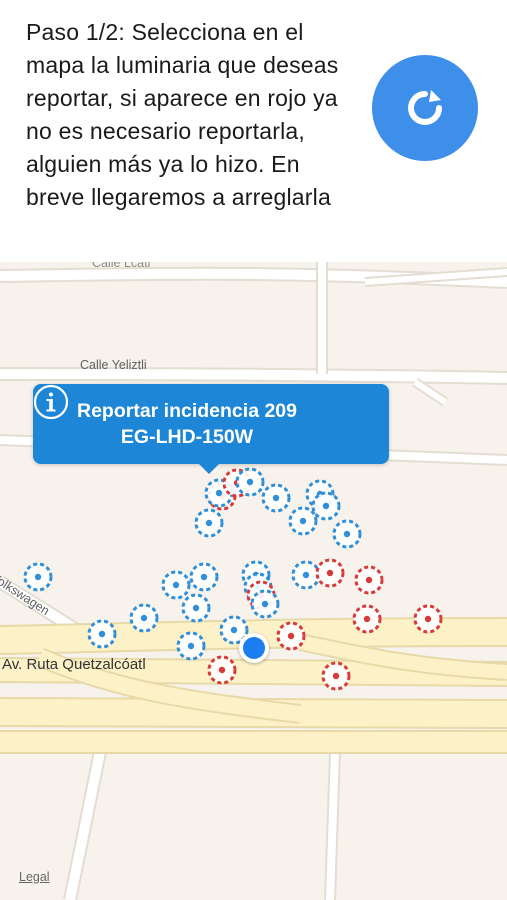 This screenshot has height=900, width=507. What do you see at coordinates (209, 468) in the screenshot?
I see `callout-pointer` at bounding box center [209, 468].